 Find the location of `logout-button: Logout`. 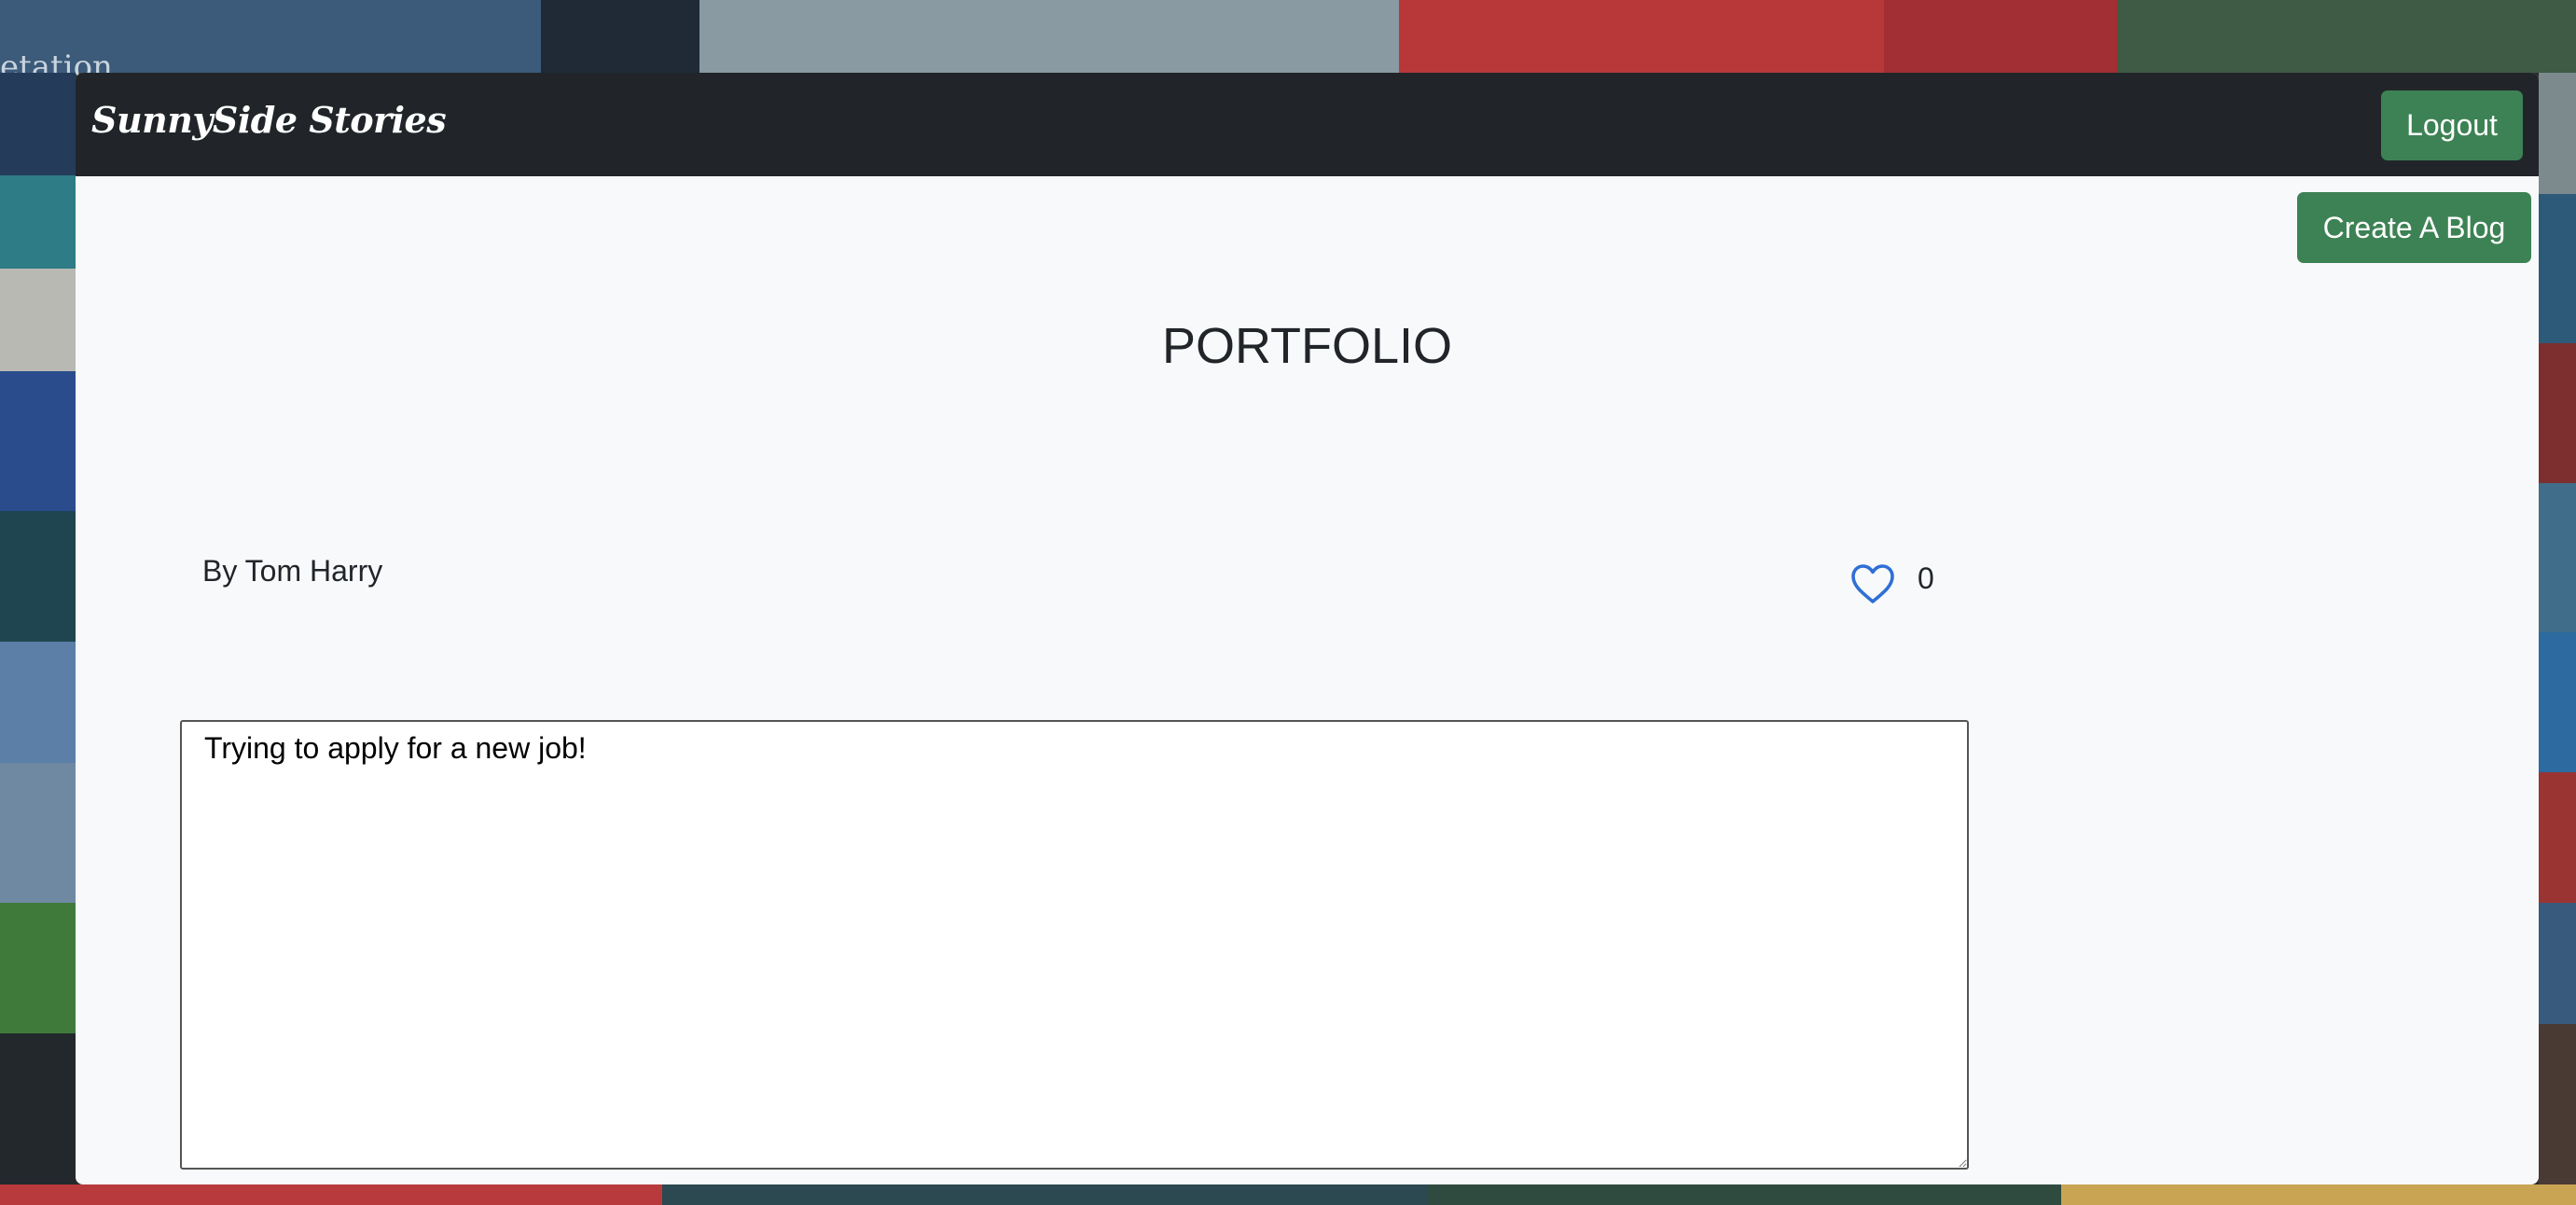

logout-button: Logout is located at coordinates (2452, 125).